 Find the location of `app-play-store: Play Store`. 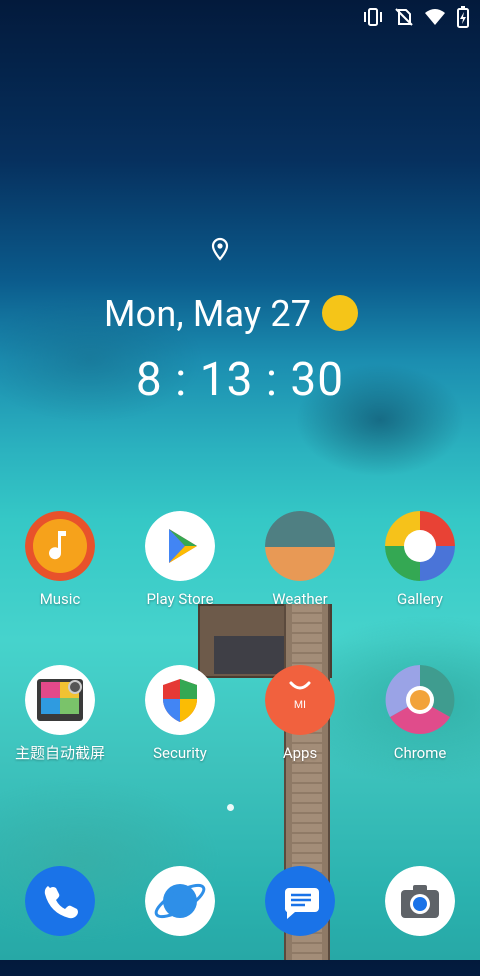

app-play-store: Play Store is located at coordinates (180, 566).